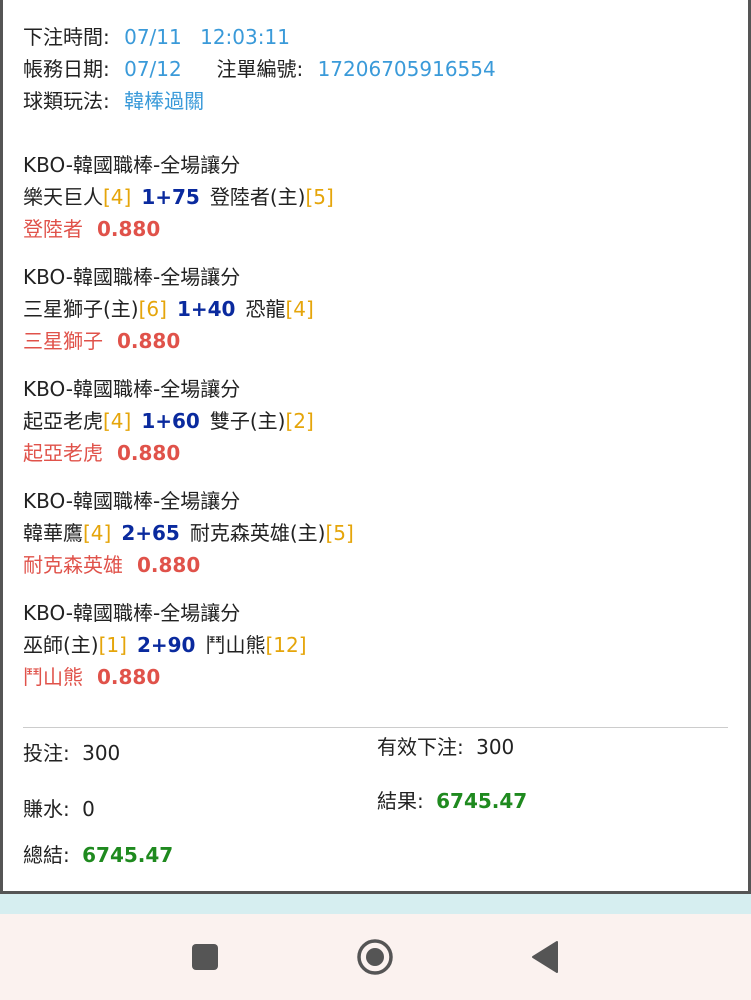  Describe the element at coordinates (299, 421) in the screenshot. I see `team-2-rank: [2]` at that location.